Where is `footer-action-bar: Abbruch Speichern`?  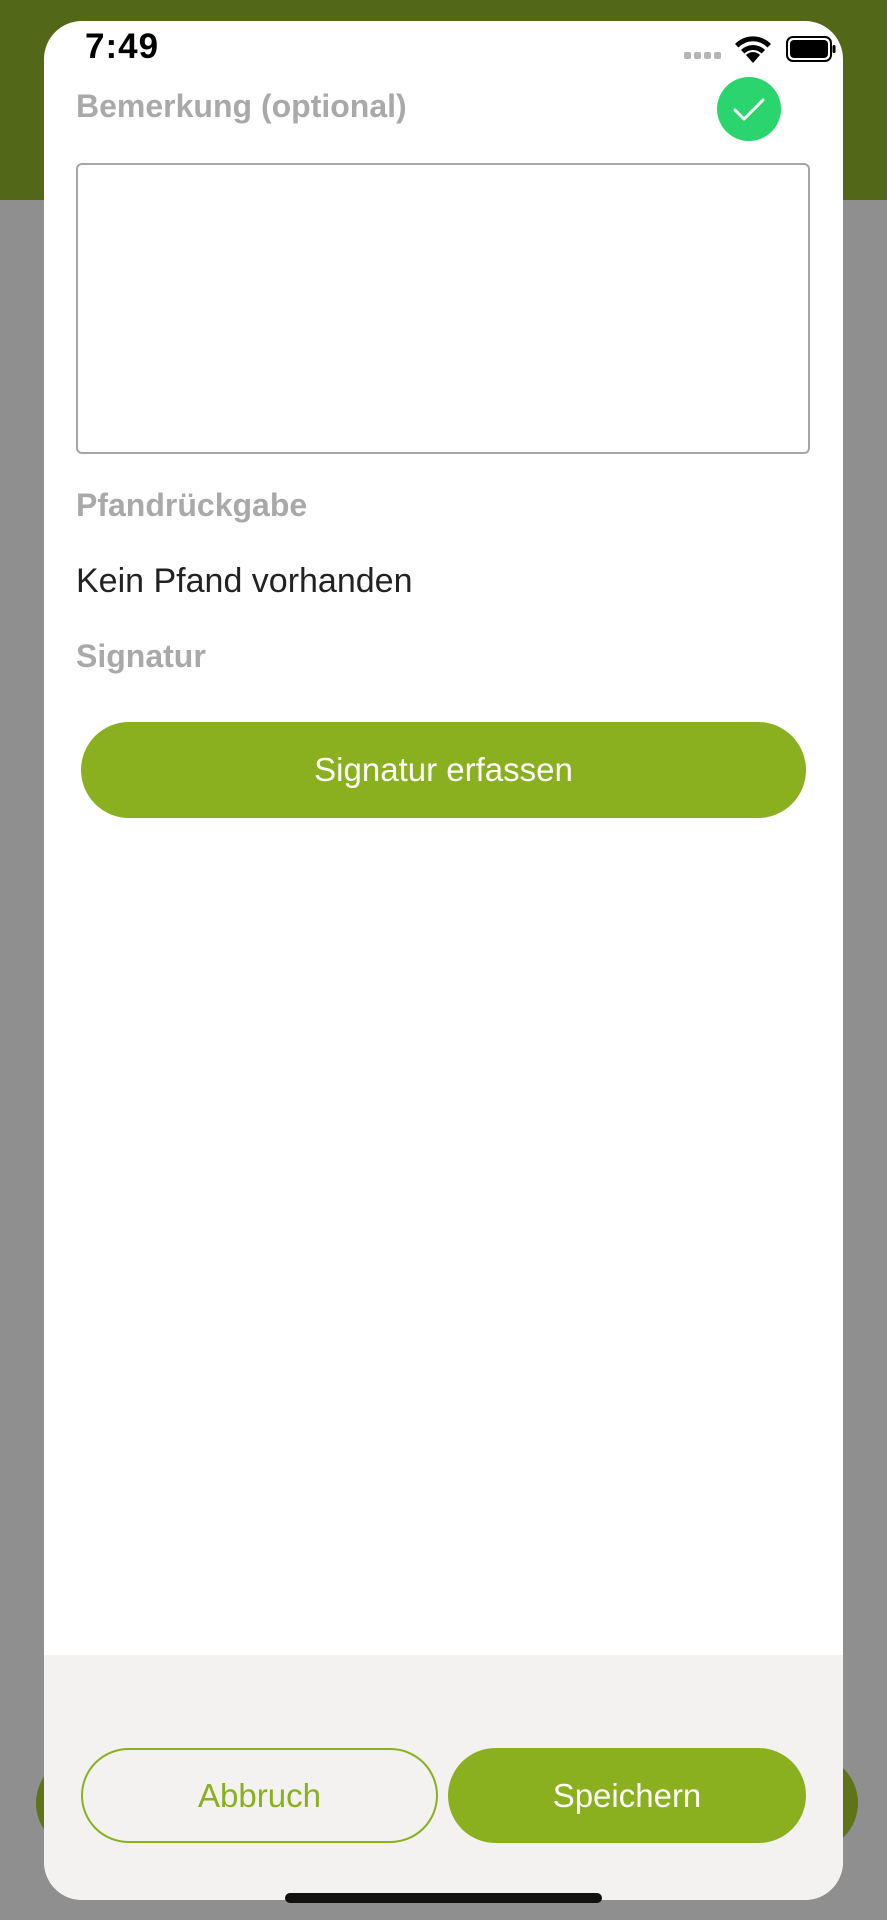 footer-action-bar: Abbruch Speichern is located at coordinates (443, 1777).